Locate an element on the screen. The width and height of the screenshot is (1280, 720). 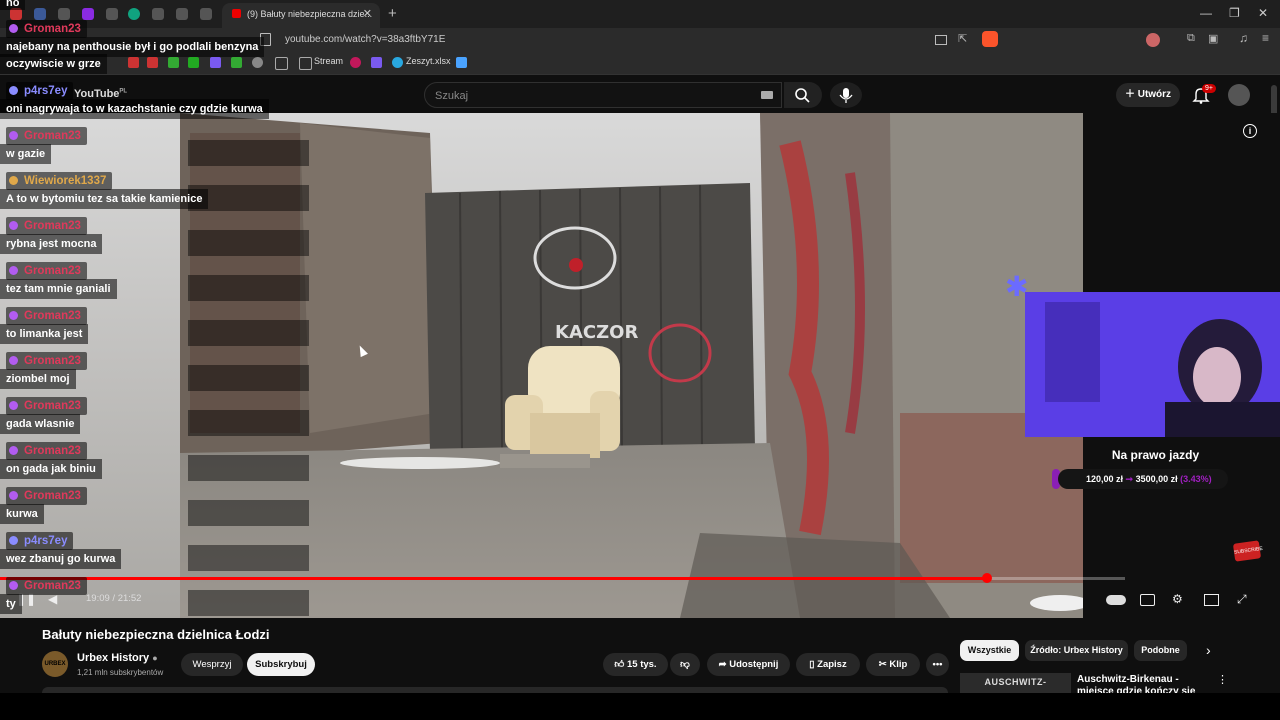
donation-goal-bar: 120,00 zł ➞ 3500,00 zł (3.43%) is located at coordinates (1143, 479).